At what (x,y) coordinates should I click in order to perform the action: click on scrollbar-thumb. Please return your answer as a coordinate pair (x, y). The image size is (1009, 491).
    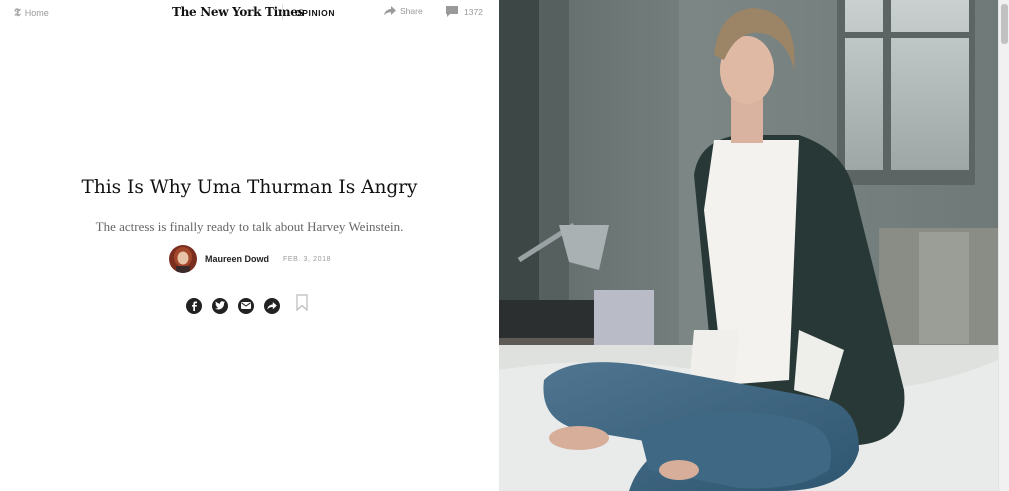
    Looking at the image, I should click on (1004, 24).